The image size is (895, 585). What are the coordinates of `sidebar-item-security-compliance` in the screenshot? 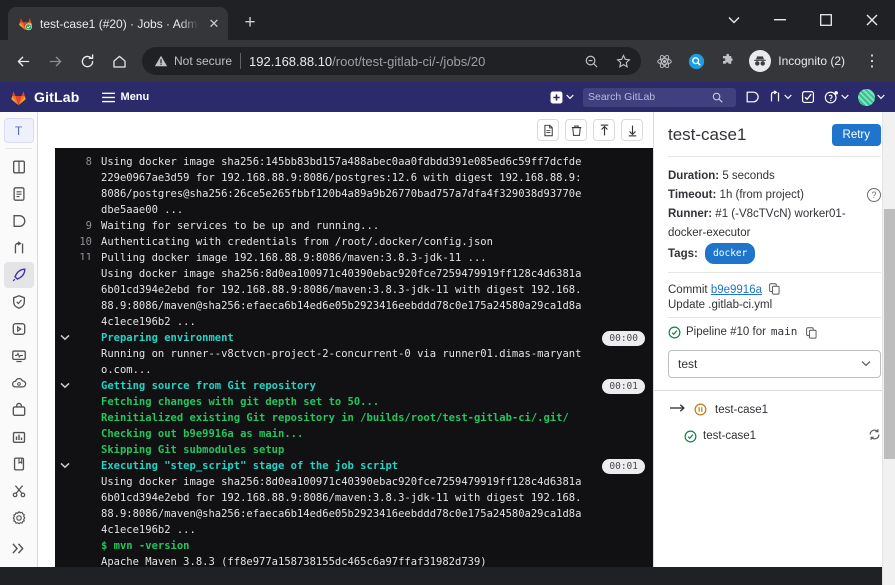 It's located at (19, 302).